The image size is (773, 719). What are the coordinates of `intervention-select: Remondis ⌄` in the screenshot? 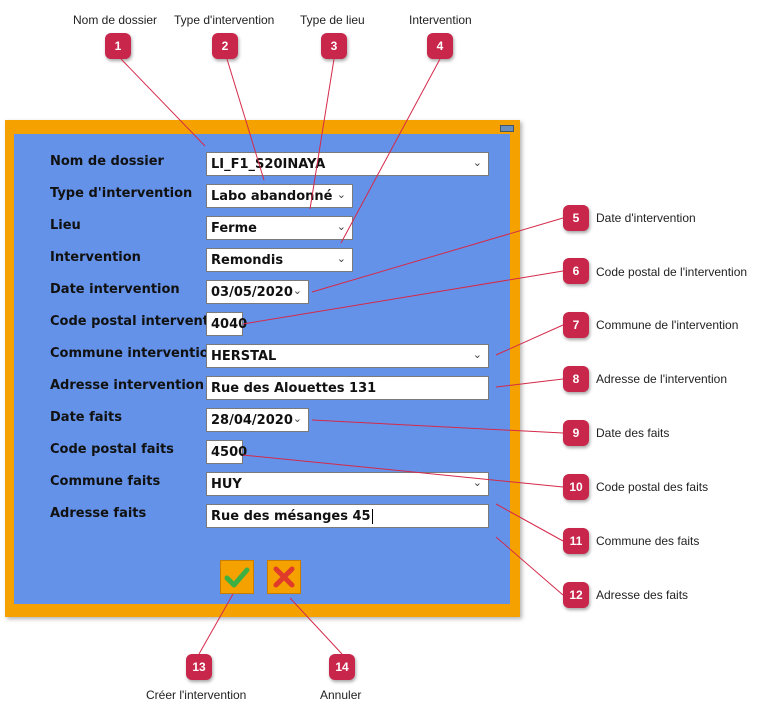 It's located at (279, 260).